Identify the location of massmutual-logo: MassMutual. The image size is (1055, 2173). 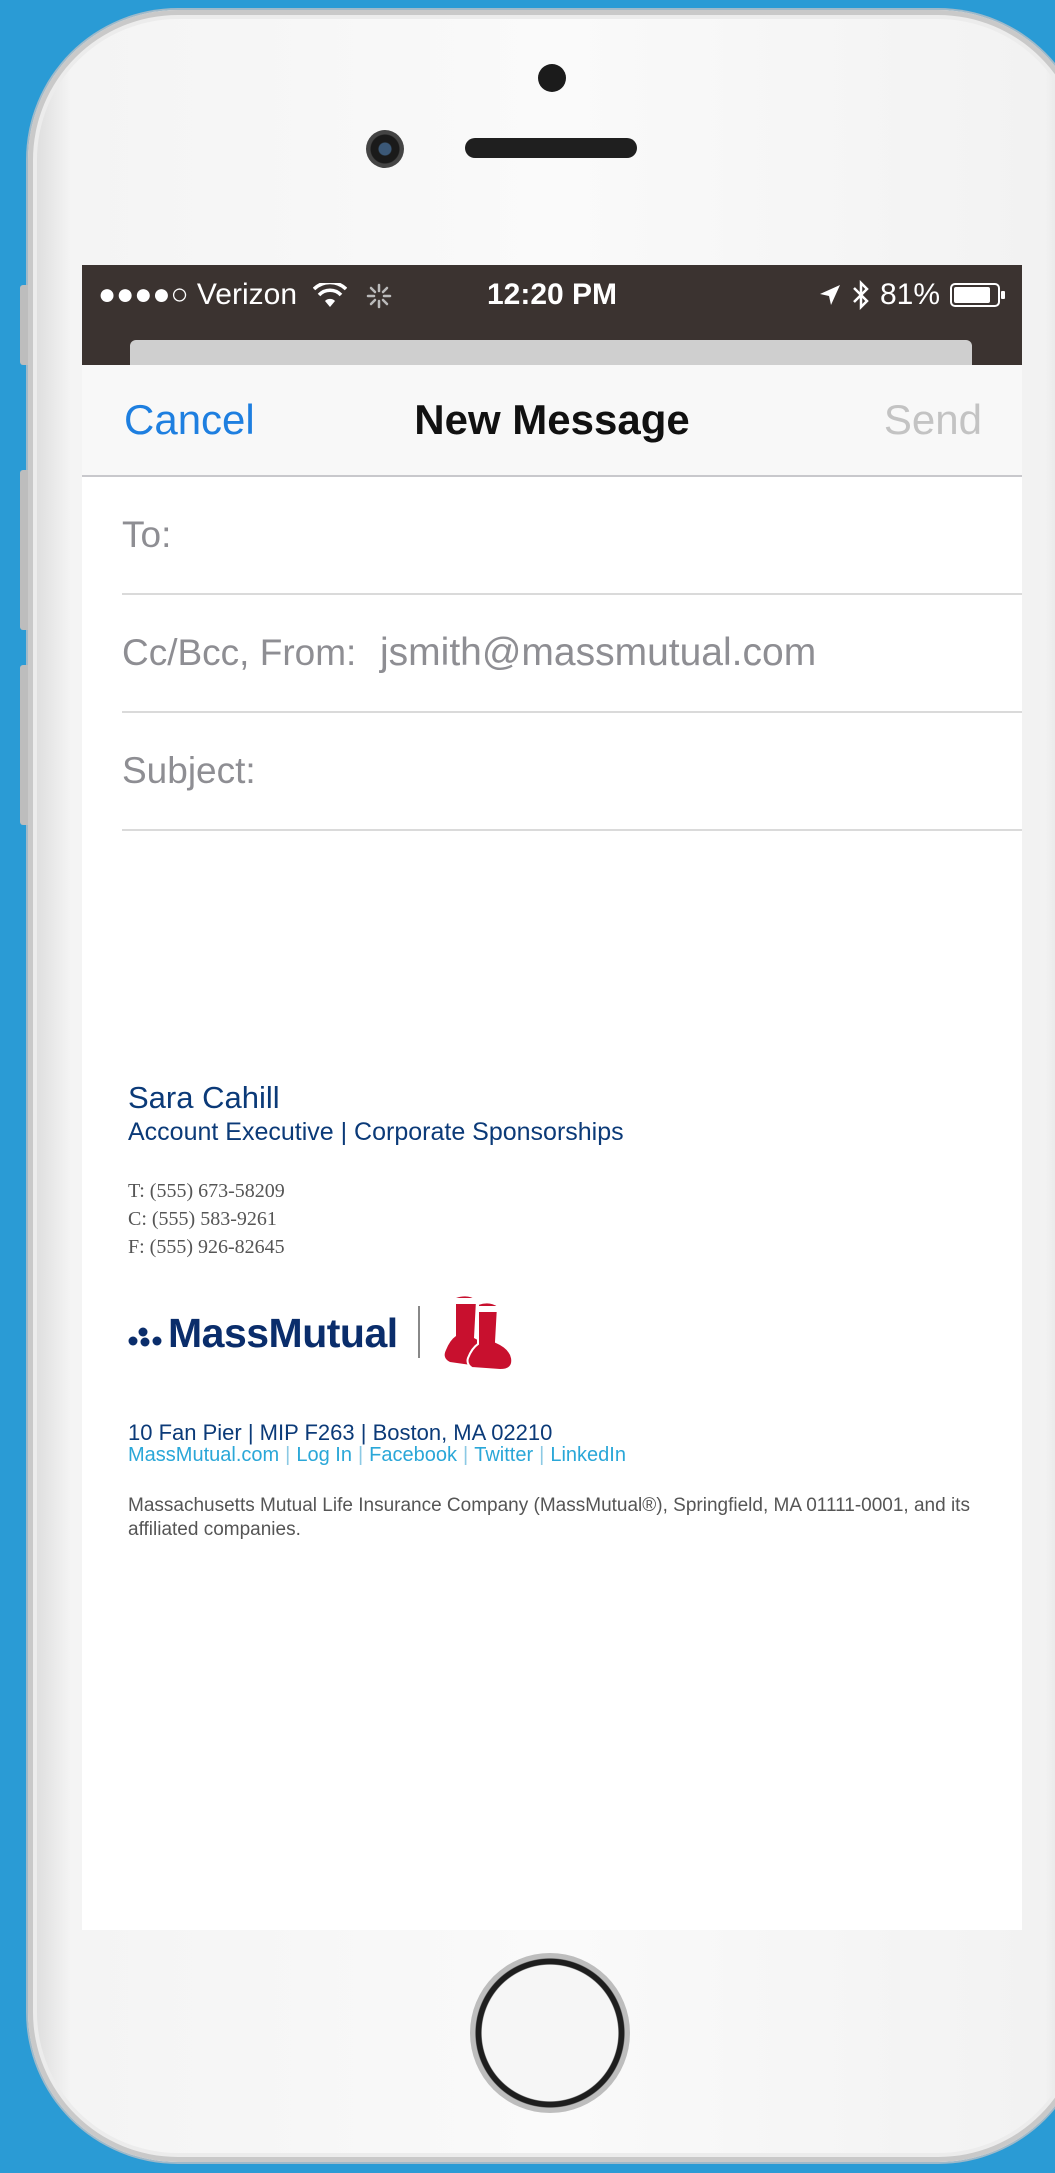
(263, 1333).